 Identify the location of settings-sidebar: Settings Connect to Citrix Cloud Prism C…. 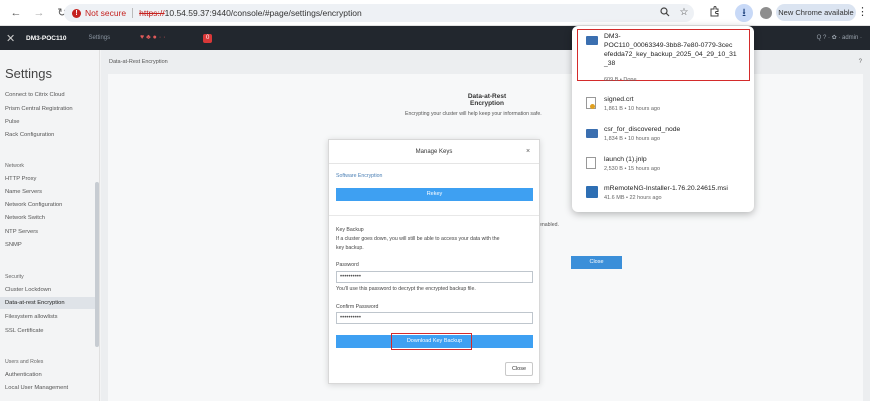
(50, 225).